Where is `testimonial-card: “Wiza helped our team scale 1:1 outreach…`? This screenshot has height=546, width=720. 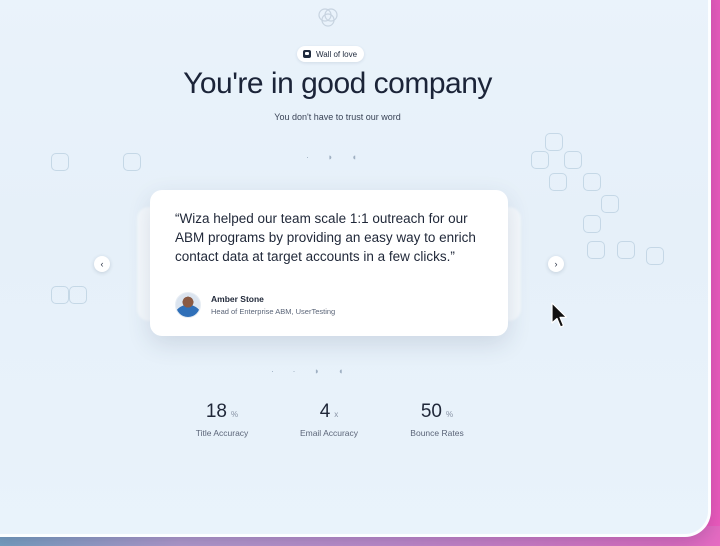
testimonial-card: “Wiza helped our team scale 1:1 outreach… is located at coordinates (329, 263).